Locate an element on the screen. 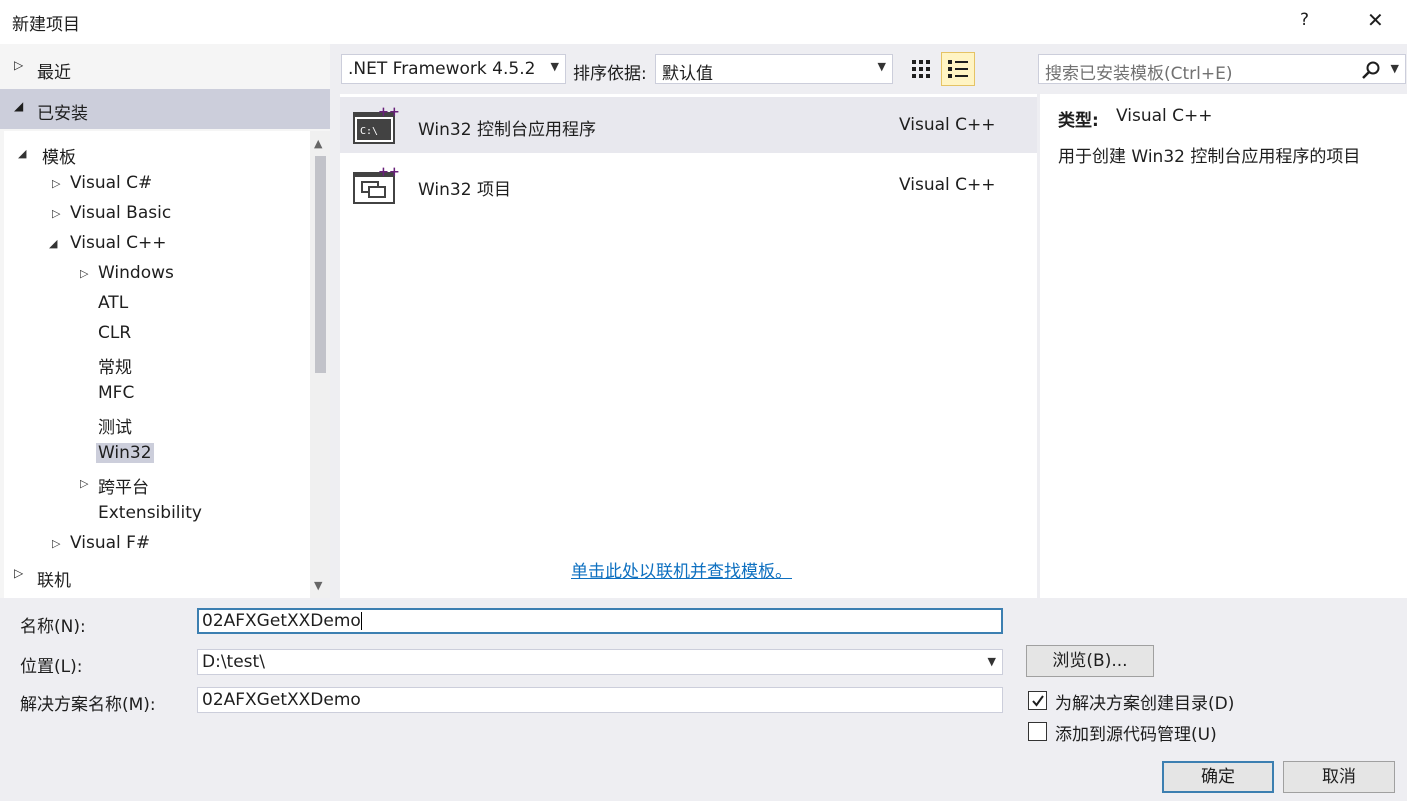  project-name-input: 02AFXGetXXDemo is located at coordinates (600, 621).